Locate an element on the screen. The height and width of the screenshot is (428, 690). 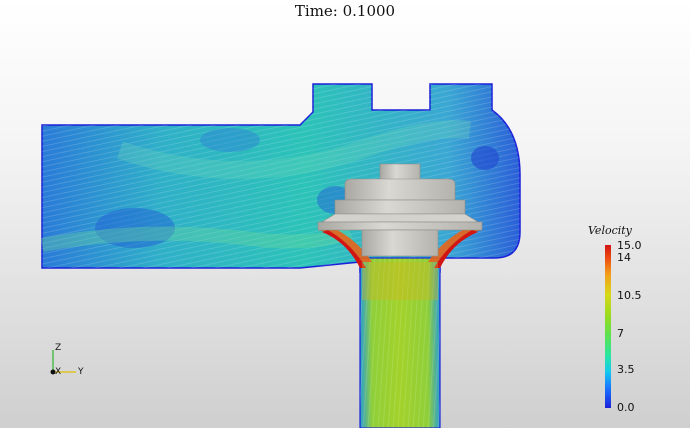
colorbar-tick: 15.0 is located at coordinates (629, 245).